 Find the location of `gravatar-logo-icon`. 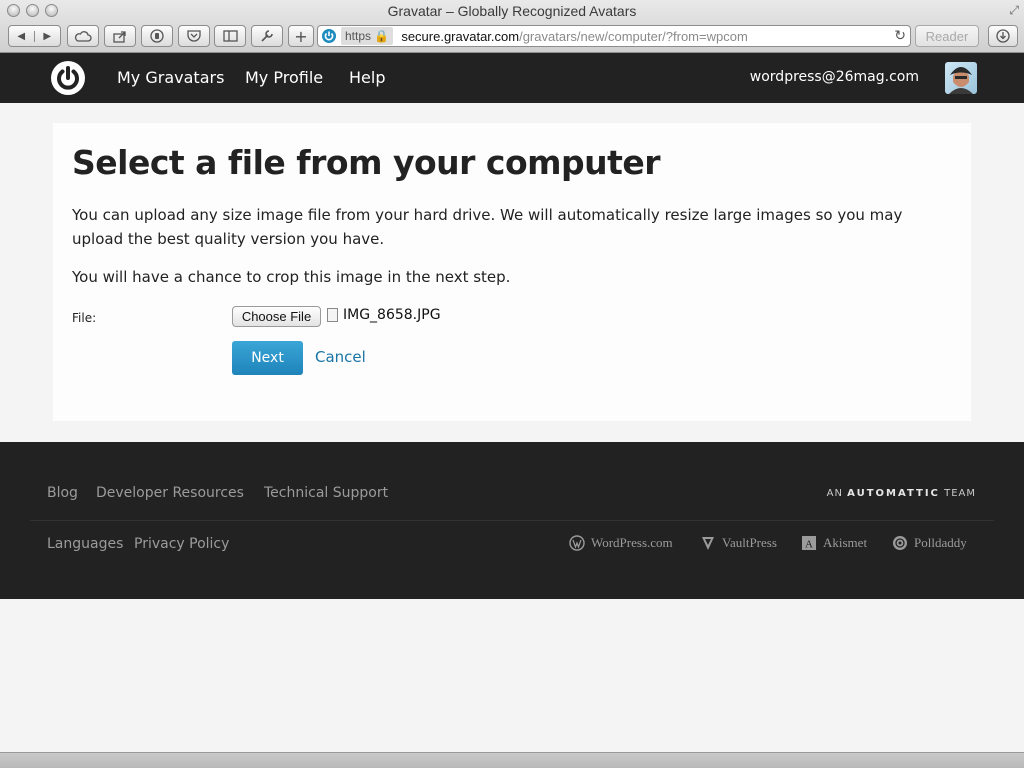

gravatar-logo-icon is located at coordinates (68, 78).